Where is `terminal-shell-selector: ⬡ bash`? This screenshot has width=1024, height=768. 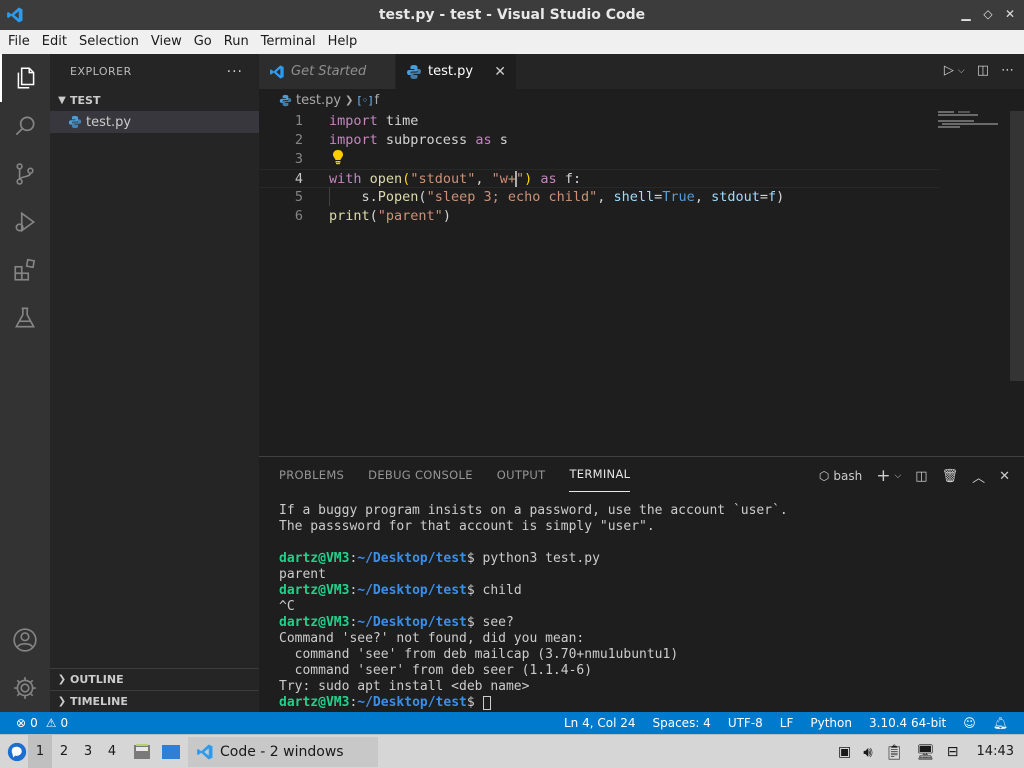
terminal-shell-selector: ⬡ bash is located at coordinates (840, 476).